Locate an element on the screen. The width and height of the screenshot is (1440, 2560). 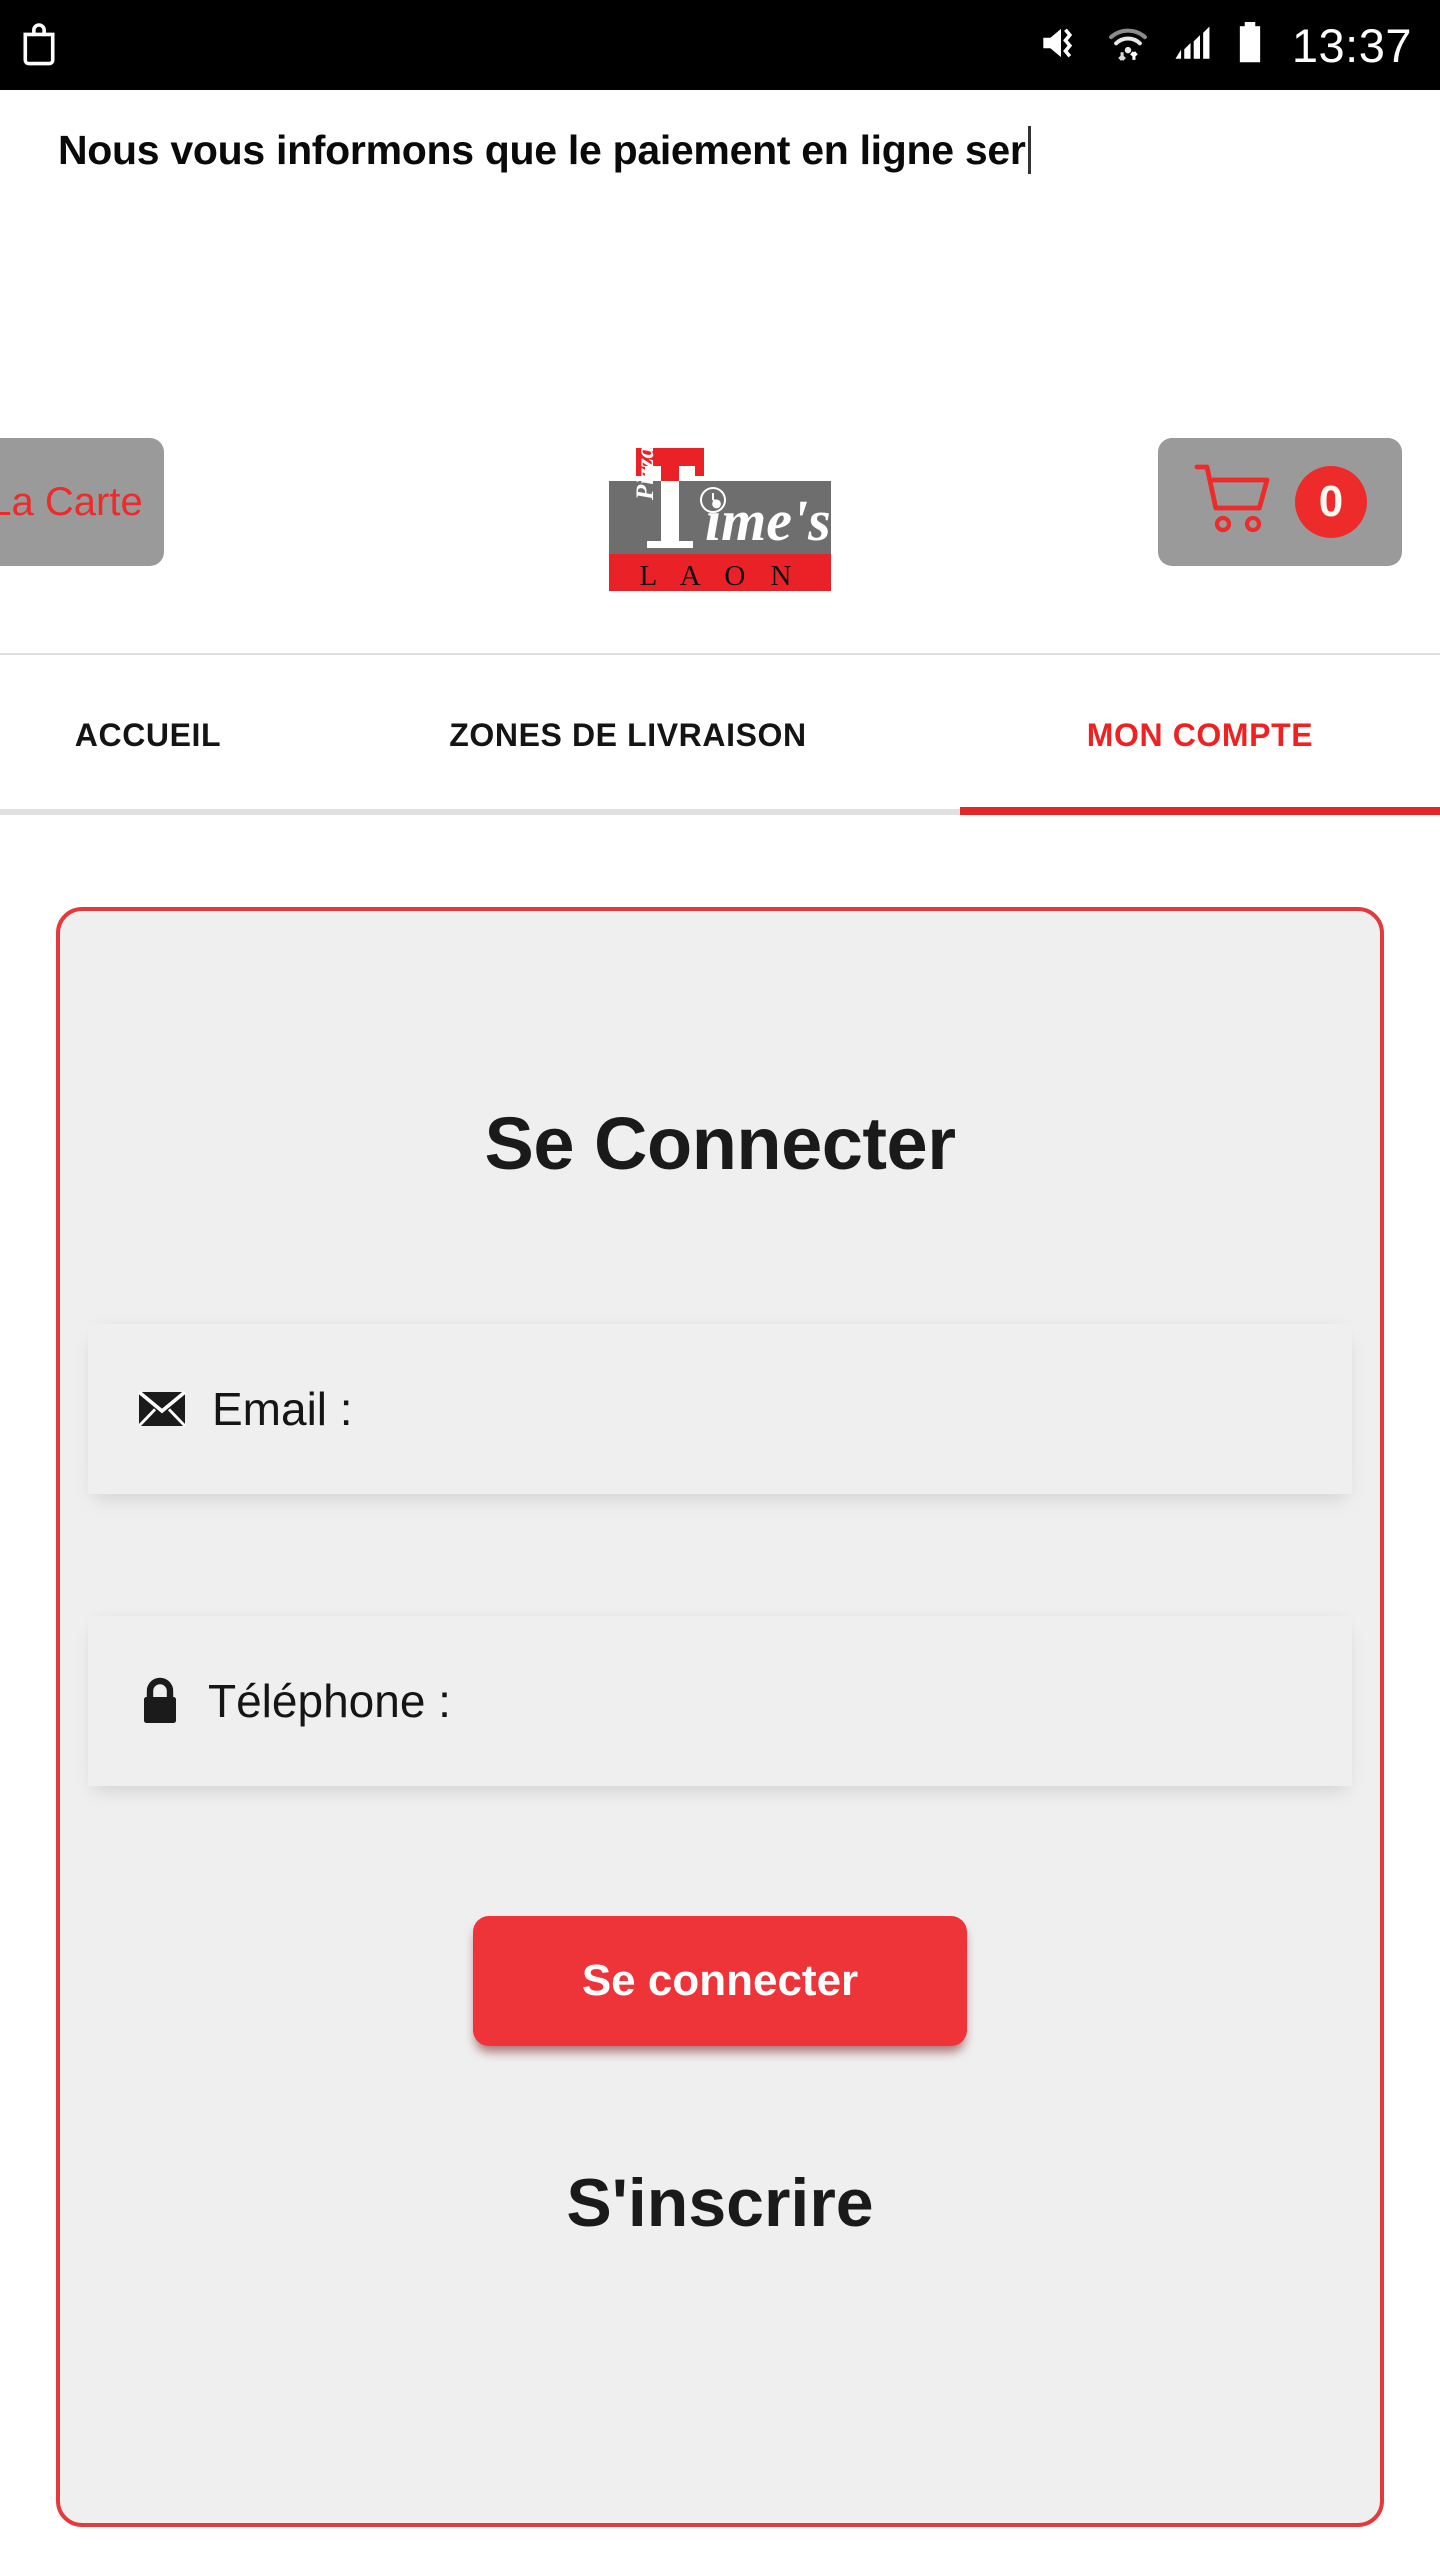
pizza-times-laon-logo: Pizza ime's L A O N is located at coordinates (720, 518).